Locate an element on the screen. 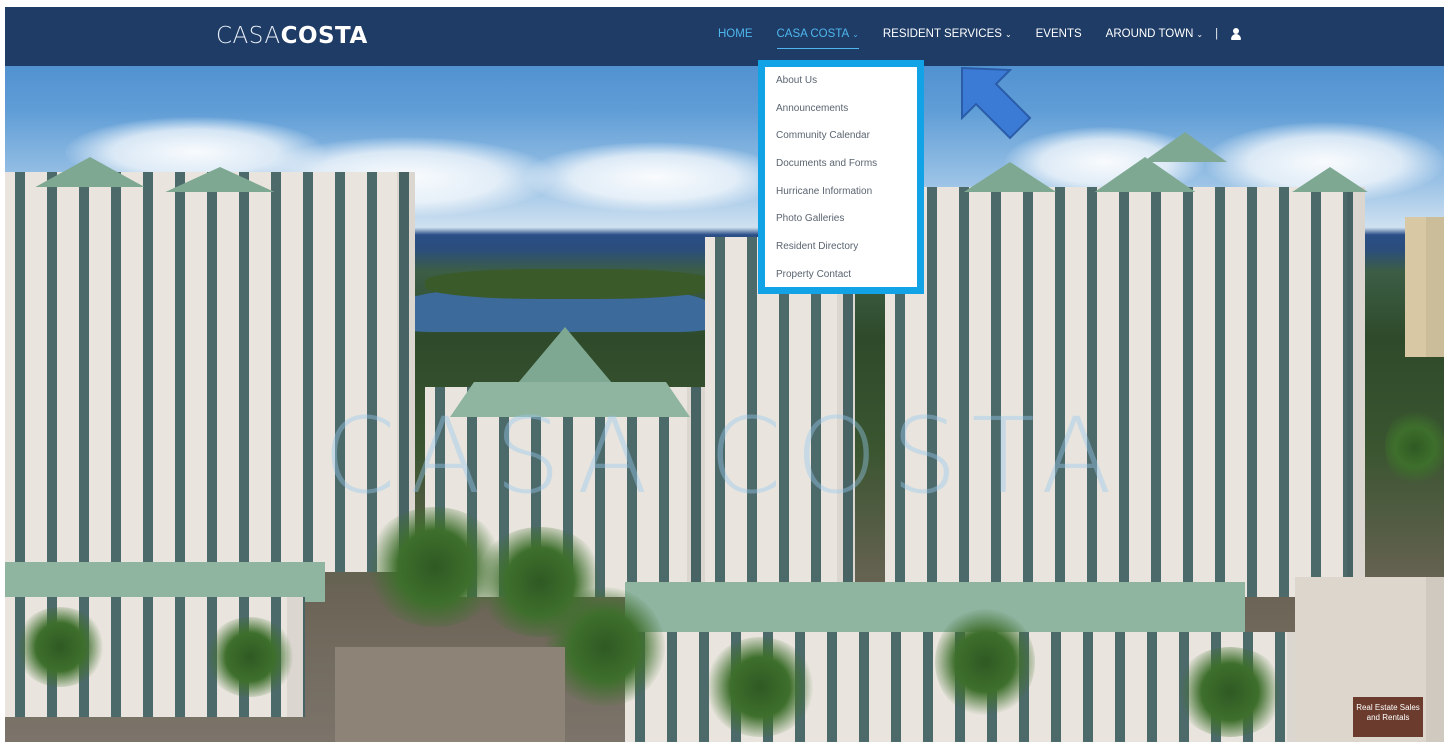  nav-casa-costa-label: CASA COSTA is located at coordinates (813, 34).